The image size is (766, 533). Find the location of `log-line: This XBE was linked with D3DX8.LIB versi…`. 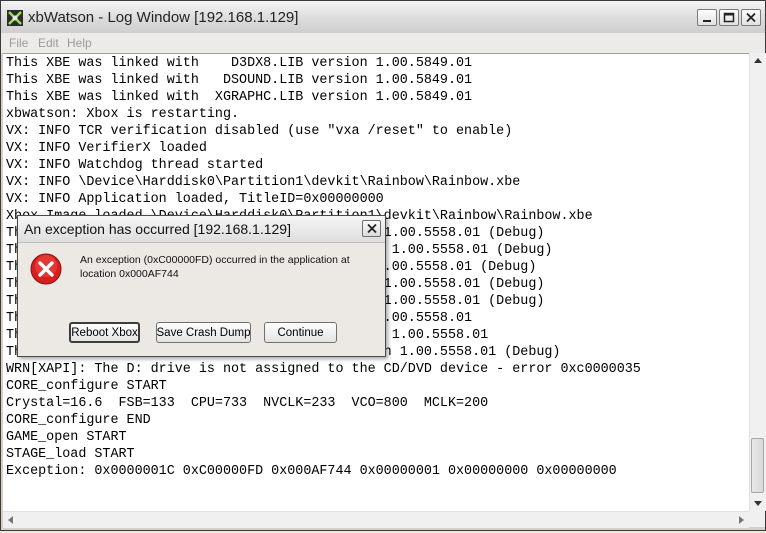

log-line: This XBE was linked with D3DX8.LIB versi… is located at coordinates (239, 63).